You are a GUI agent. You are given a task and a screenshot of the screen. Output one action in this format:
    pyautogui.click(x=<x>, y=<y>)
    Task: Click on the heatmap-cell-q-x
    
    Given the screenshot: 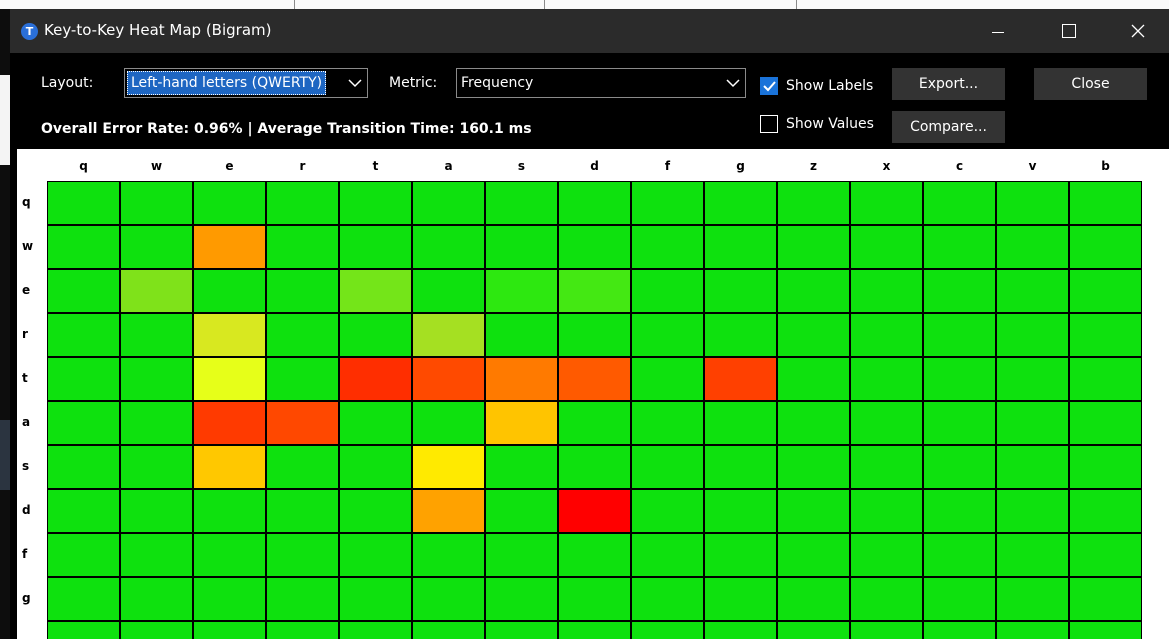 What is the action you would take?
    pyautogui.click(x=886, y=203)
    